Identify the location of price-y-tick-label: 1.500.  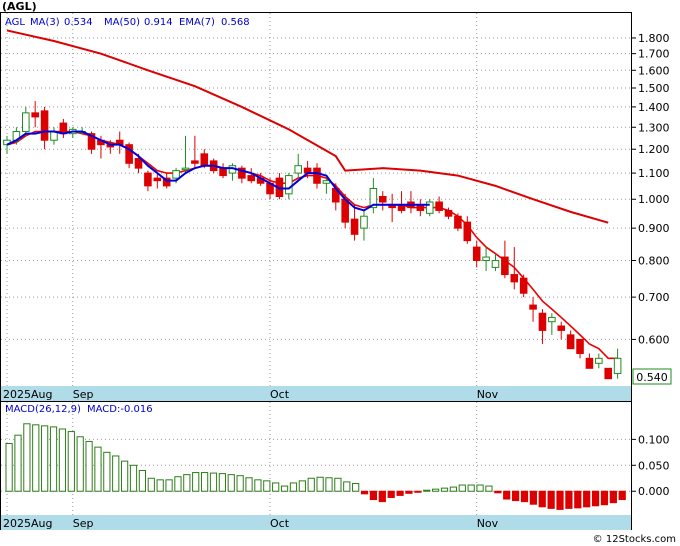
(654, 88).